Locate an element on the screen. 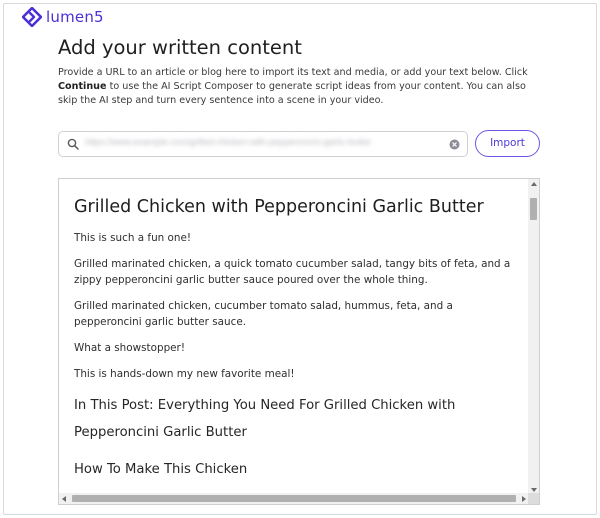  scroll-left-arrow-icon is located at coordinates (64, 499).